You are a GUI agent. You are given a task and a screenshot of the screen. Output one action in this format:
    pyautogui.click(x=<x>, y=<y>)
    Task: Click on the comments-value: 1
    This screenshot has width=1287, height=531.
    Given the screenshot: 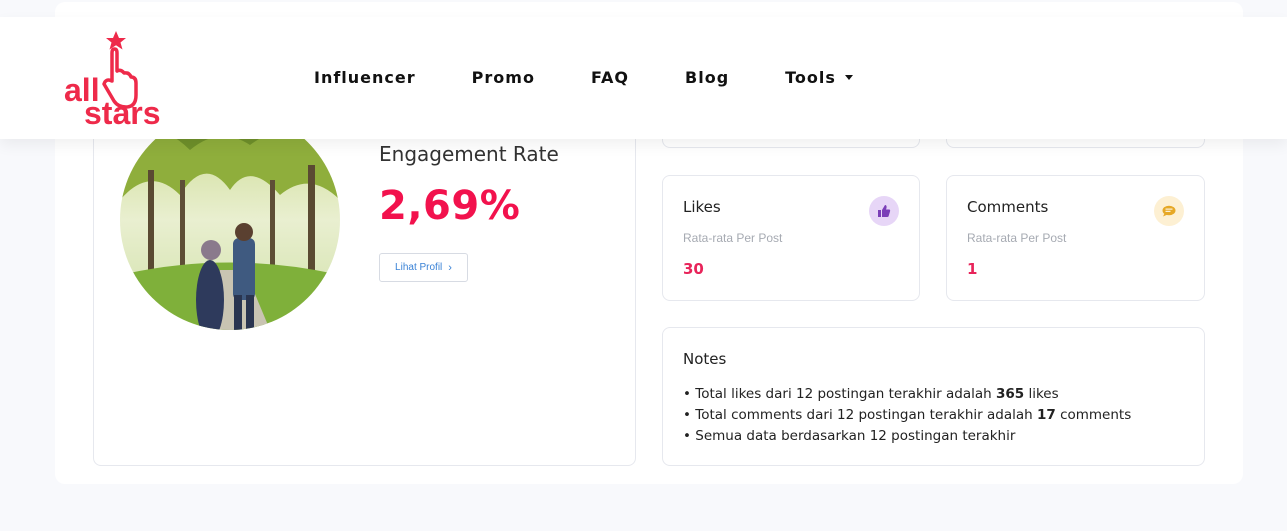 What is the action you would take?
    pyautogui.click(x=972, y=269)
    